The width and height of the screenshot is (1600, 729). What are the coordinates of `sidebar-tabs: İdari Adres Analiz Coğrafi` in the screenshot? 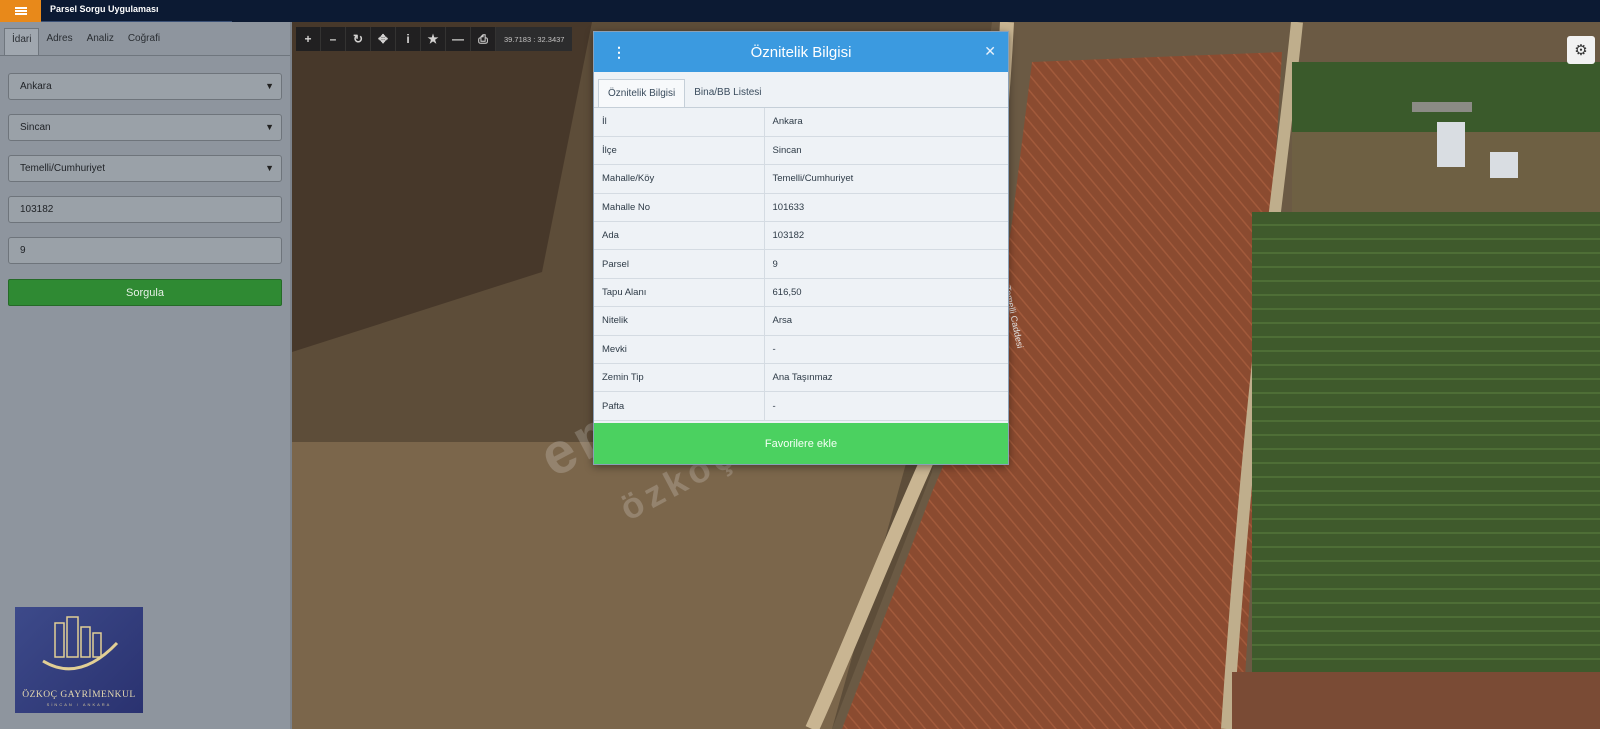 It's located at (145, 39).